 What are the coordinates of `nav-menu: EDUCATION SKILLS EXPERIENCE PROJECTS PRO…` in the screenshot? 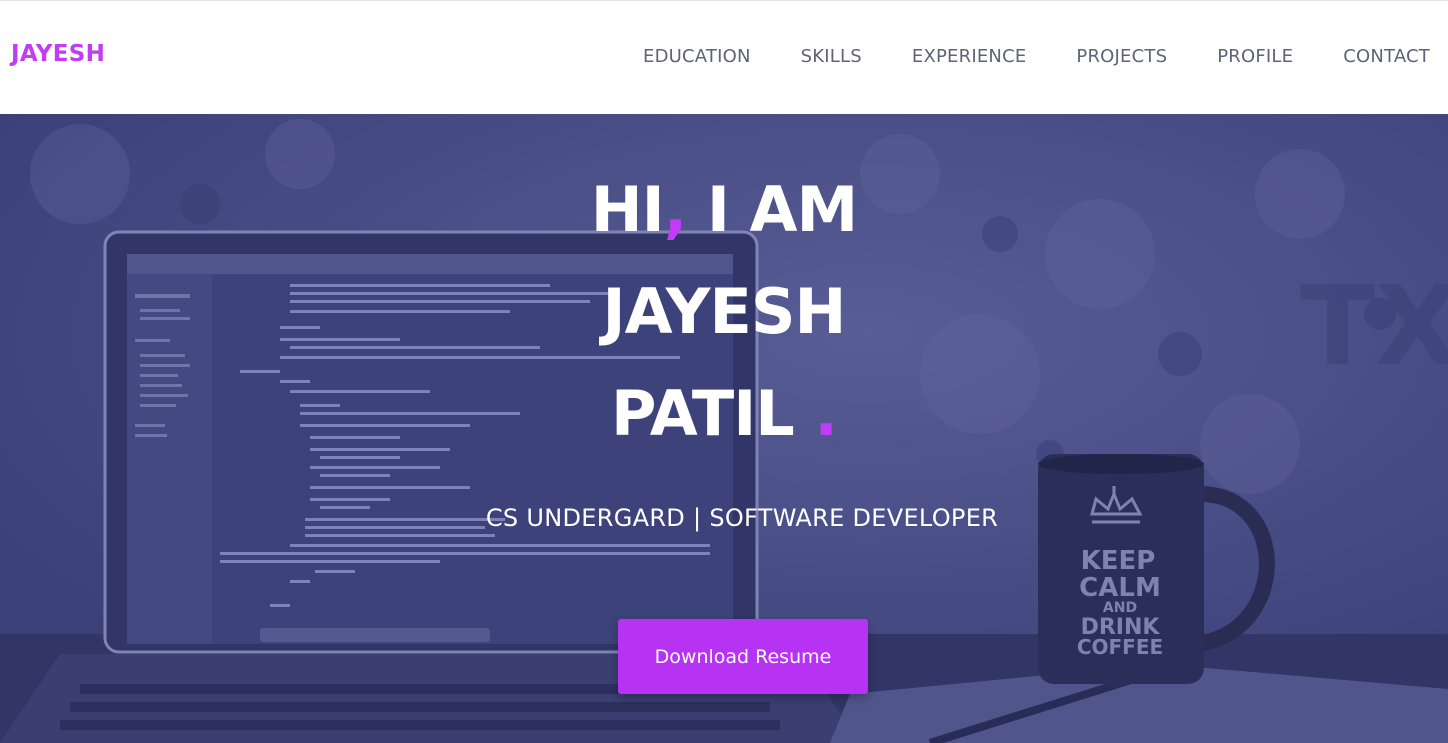 It's located at (1036, 56).